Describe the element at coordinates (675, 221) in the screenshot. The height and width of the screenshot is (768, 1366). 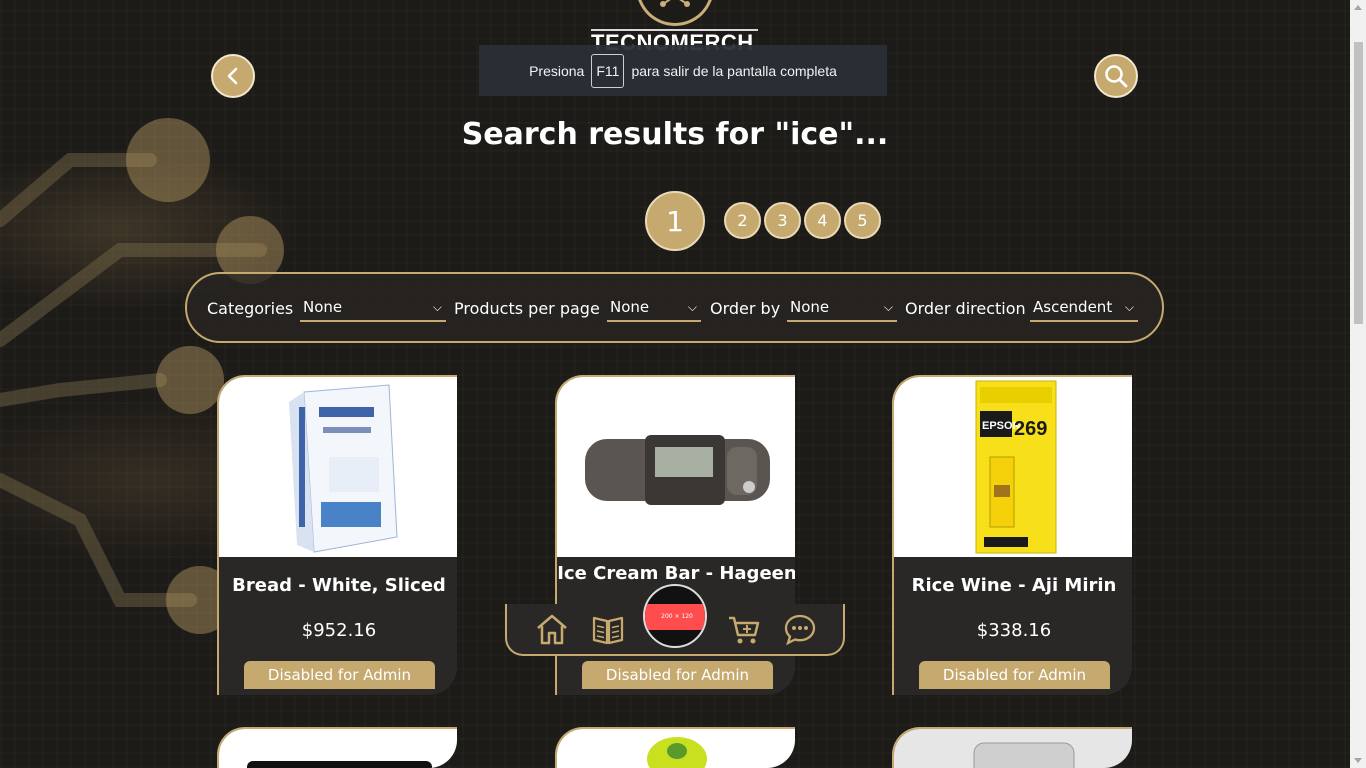
I see `page-button-current: 1` at that location.